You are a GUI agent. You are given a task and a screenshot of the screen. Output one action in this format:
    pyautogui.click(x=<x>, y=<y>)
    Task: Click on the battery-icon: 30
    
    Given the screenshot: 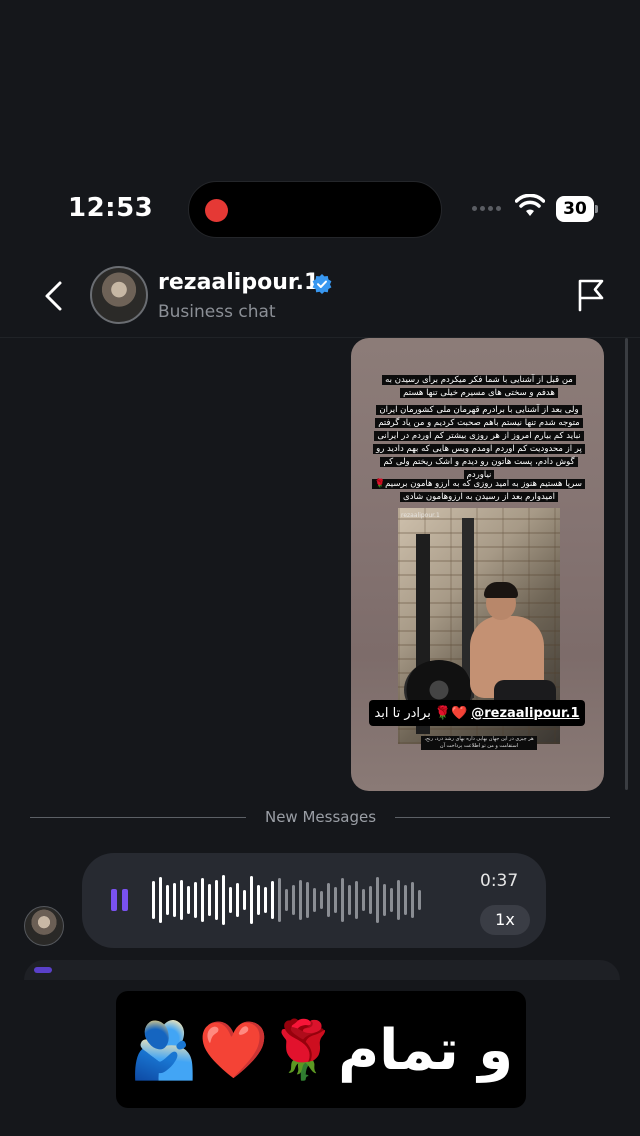 What is the action you would take?
    pyautogui.click(x=577, y=209)
    